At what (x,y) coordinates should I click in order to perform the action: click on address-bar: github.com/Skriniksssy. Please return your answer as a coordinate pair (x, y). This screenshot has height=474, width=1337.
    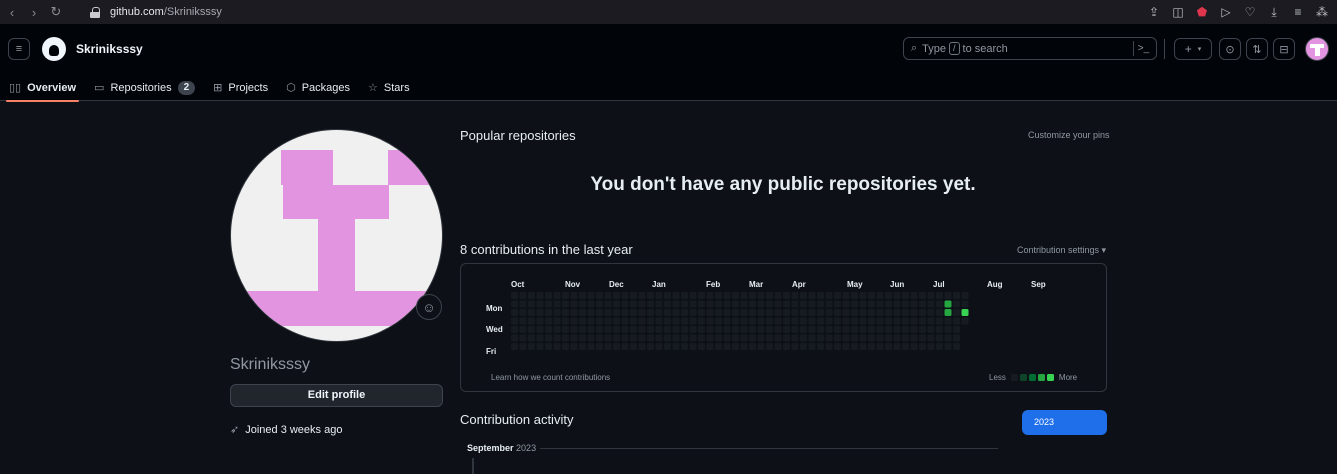
    Looking at the image, I should click on (166, 12).